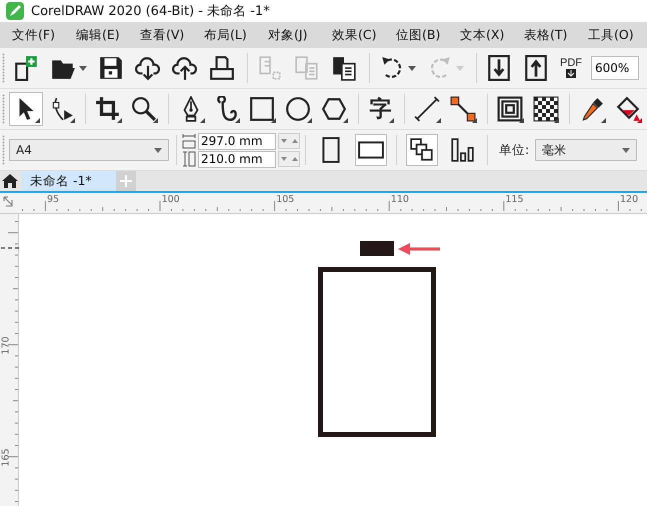 The width and height of the screenshot is (647, 506). Describe the element at coordinates (100, 35) in the screenshot. I see `menu-item: 编辑(E)` at that location.